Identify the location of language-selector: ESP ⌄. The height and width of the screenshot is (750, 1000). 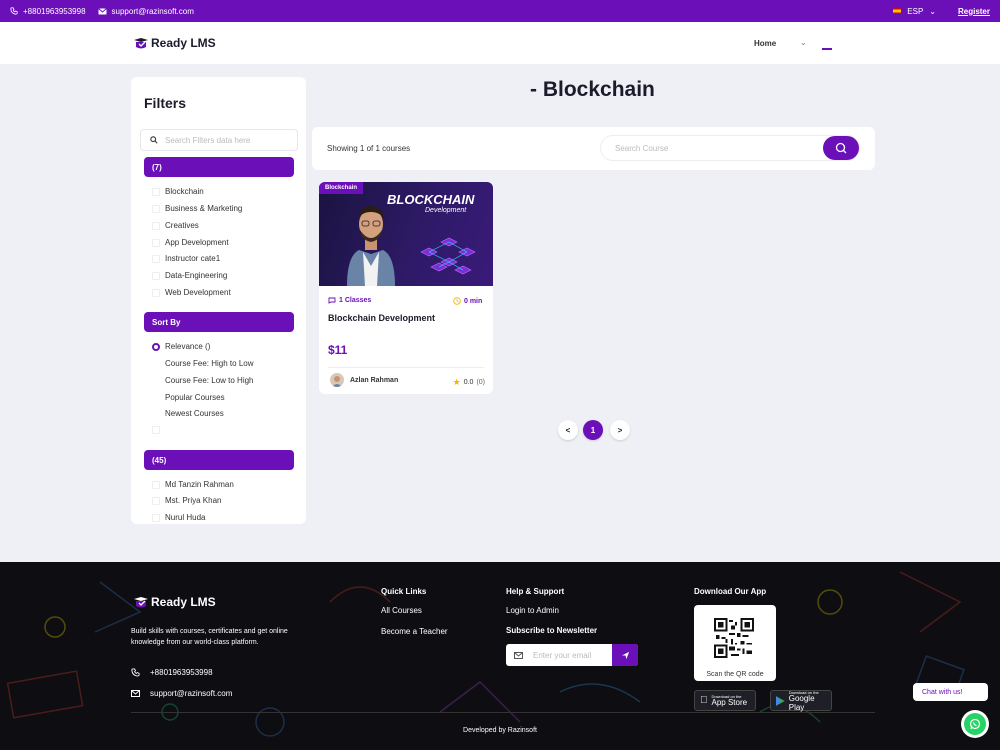
(914, 11).